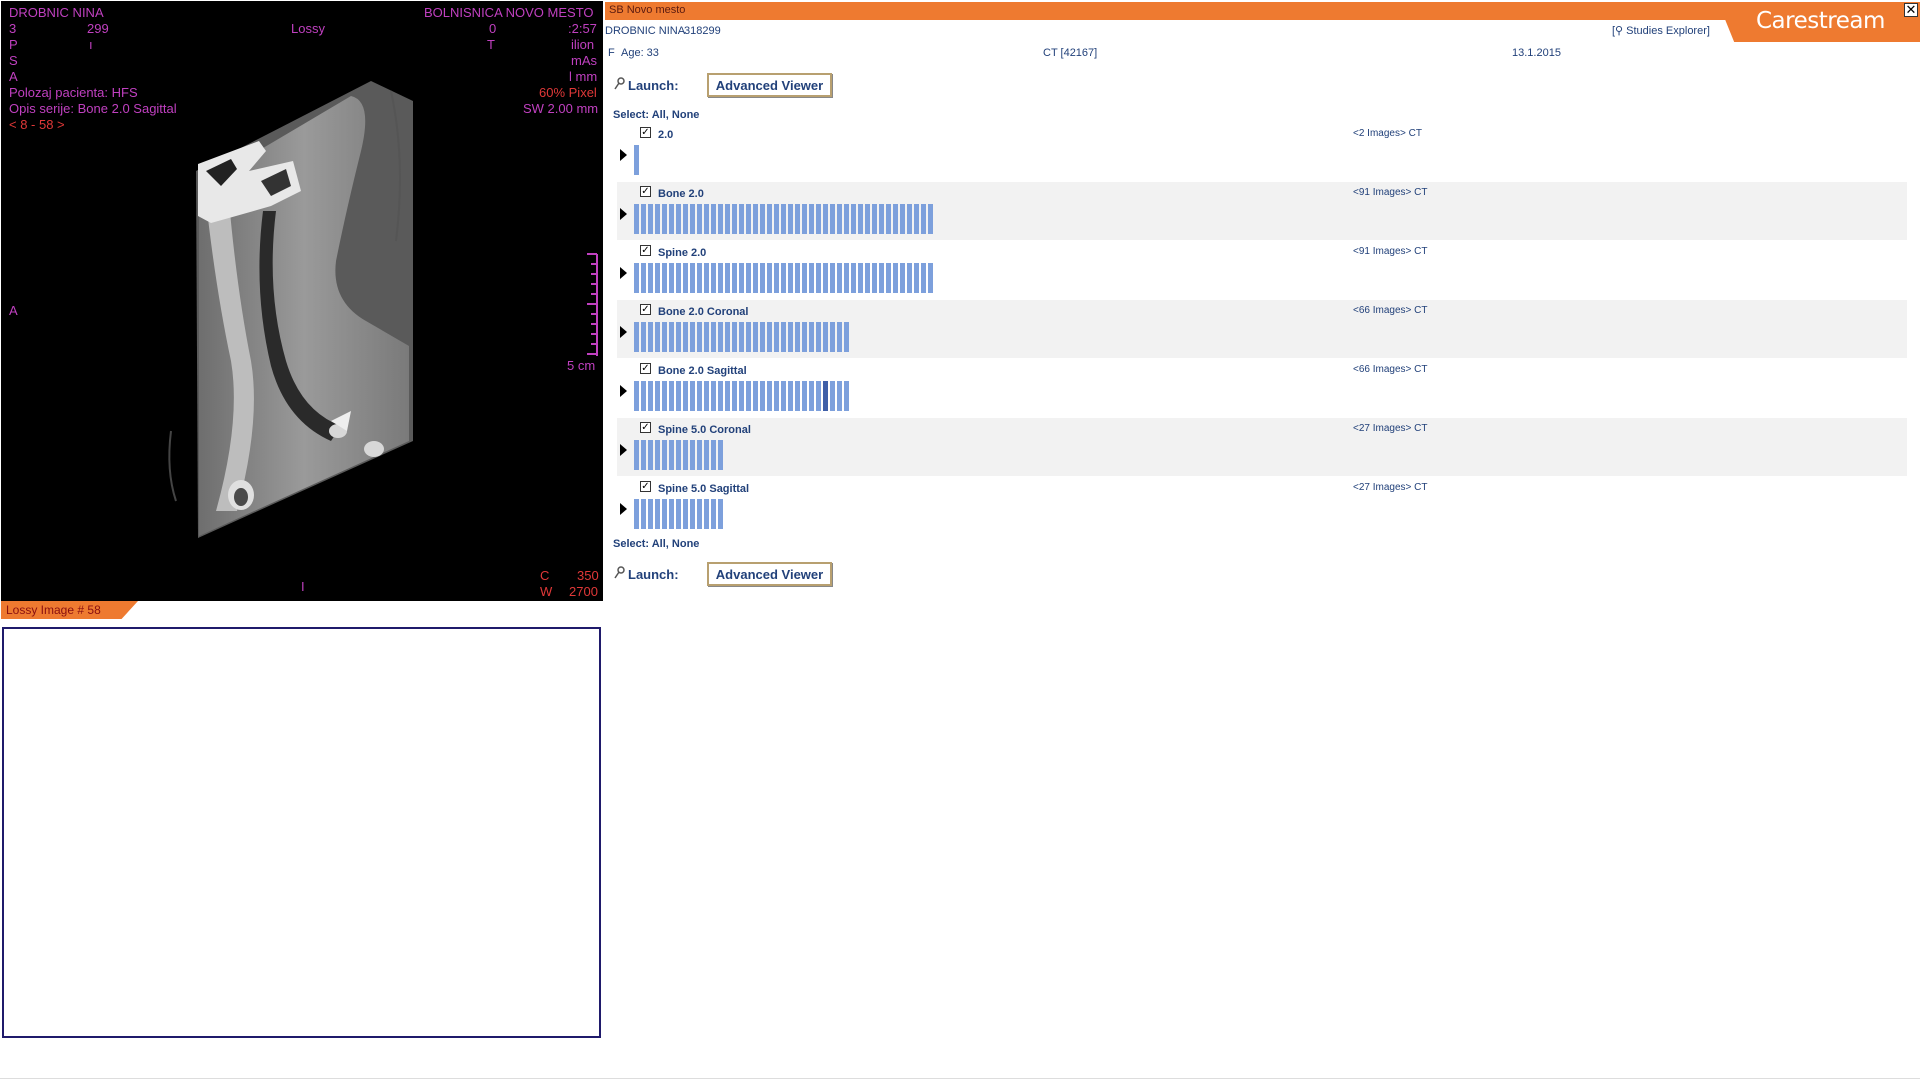 The image size is (1920, 1080). I want to click on series-row: ✓ 2.0 <2 Images> CT, so click(1262, 152).